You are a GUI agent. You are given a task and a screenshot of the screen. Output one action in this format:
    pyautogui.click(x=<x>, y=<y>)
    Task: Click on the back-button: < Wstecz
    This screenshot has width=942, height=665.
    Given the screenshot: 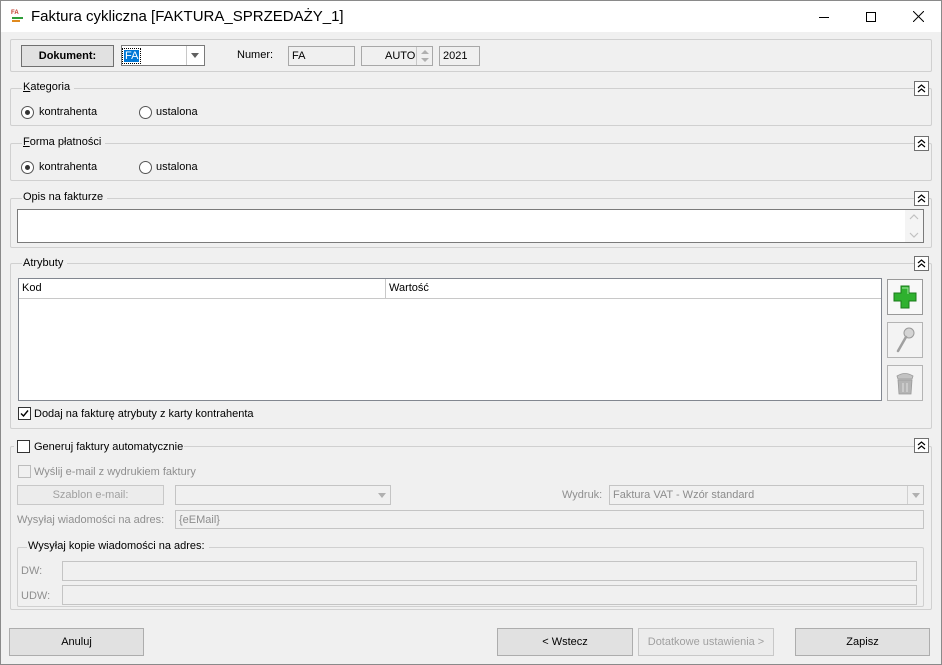 What is the action you would take?
    pyautogui.click(x=565, y=642)
    